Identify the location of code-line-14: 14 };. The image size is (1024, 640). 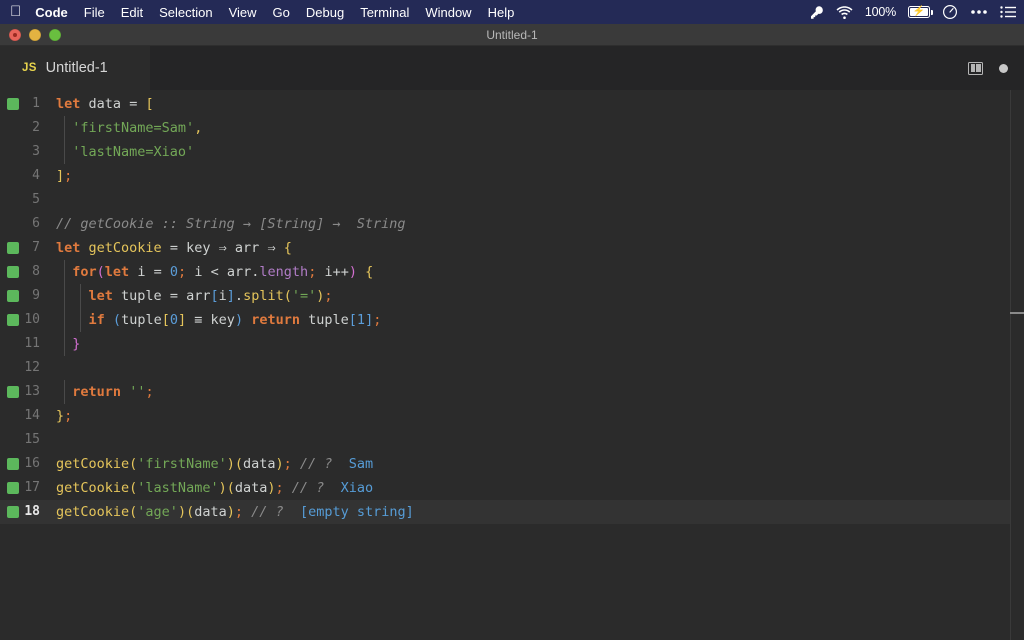
(512, 416).